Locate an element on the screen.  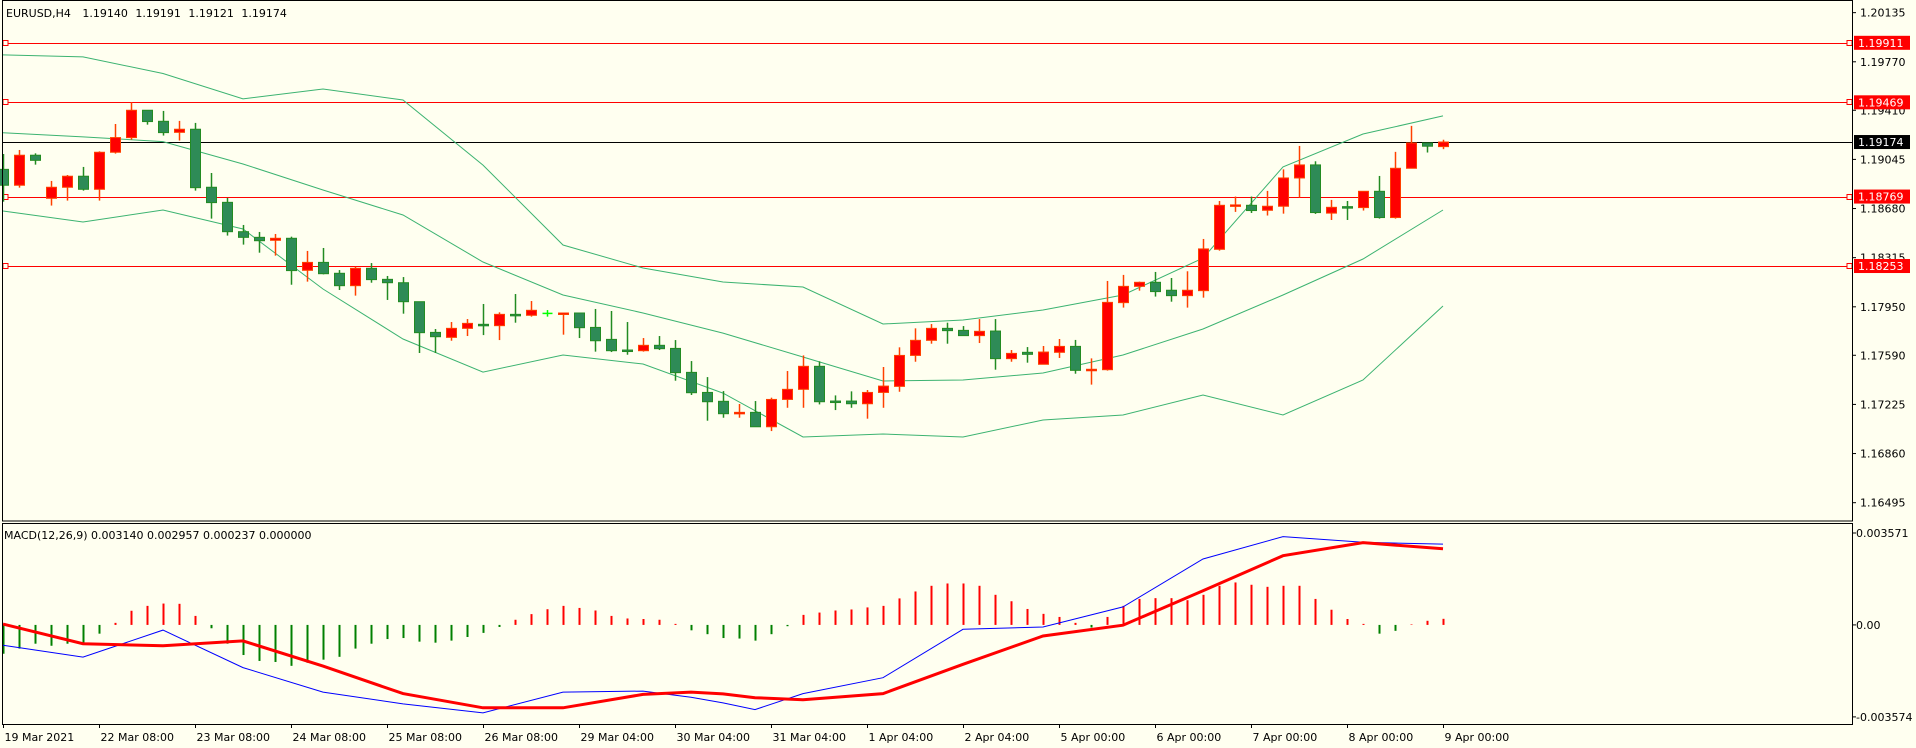
price-axis-label: 1.17225 is located at coordinates (1883, 404).